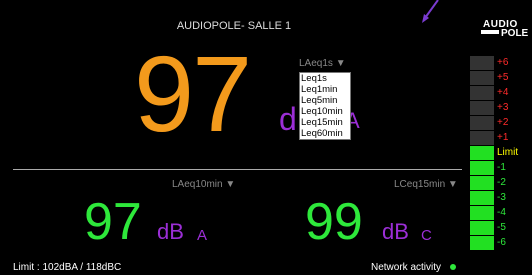  I want to click on right-measure-dropdown: LCeq15min ▼, so click(426, 184).